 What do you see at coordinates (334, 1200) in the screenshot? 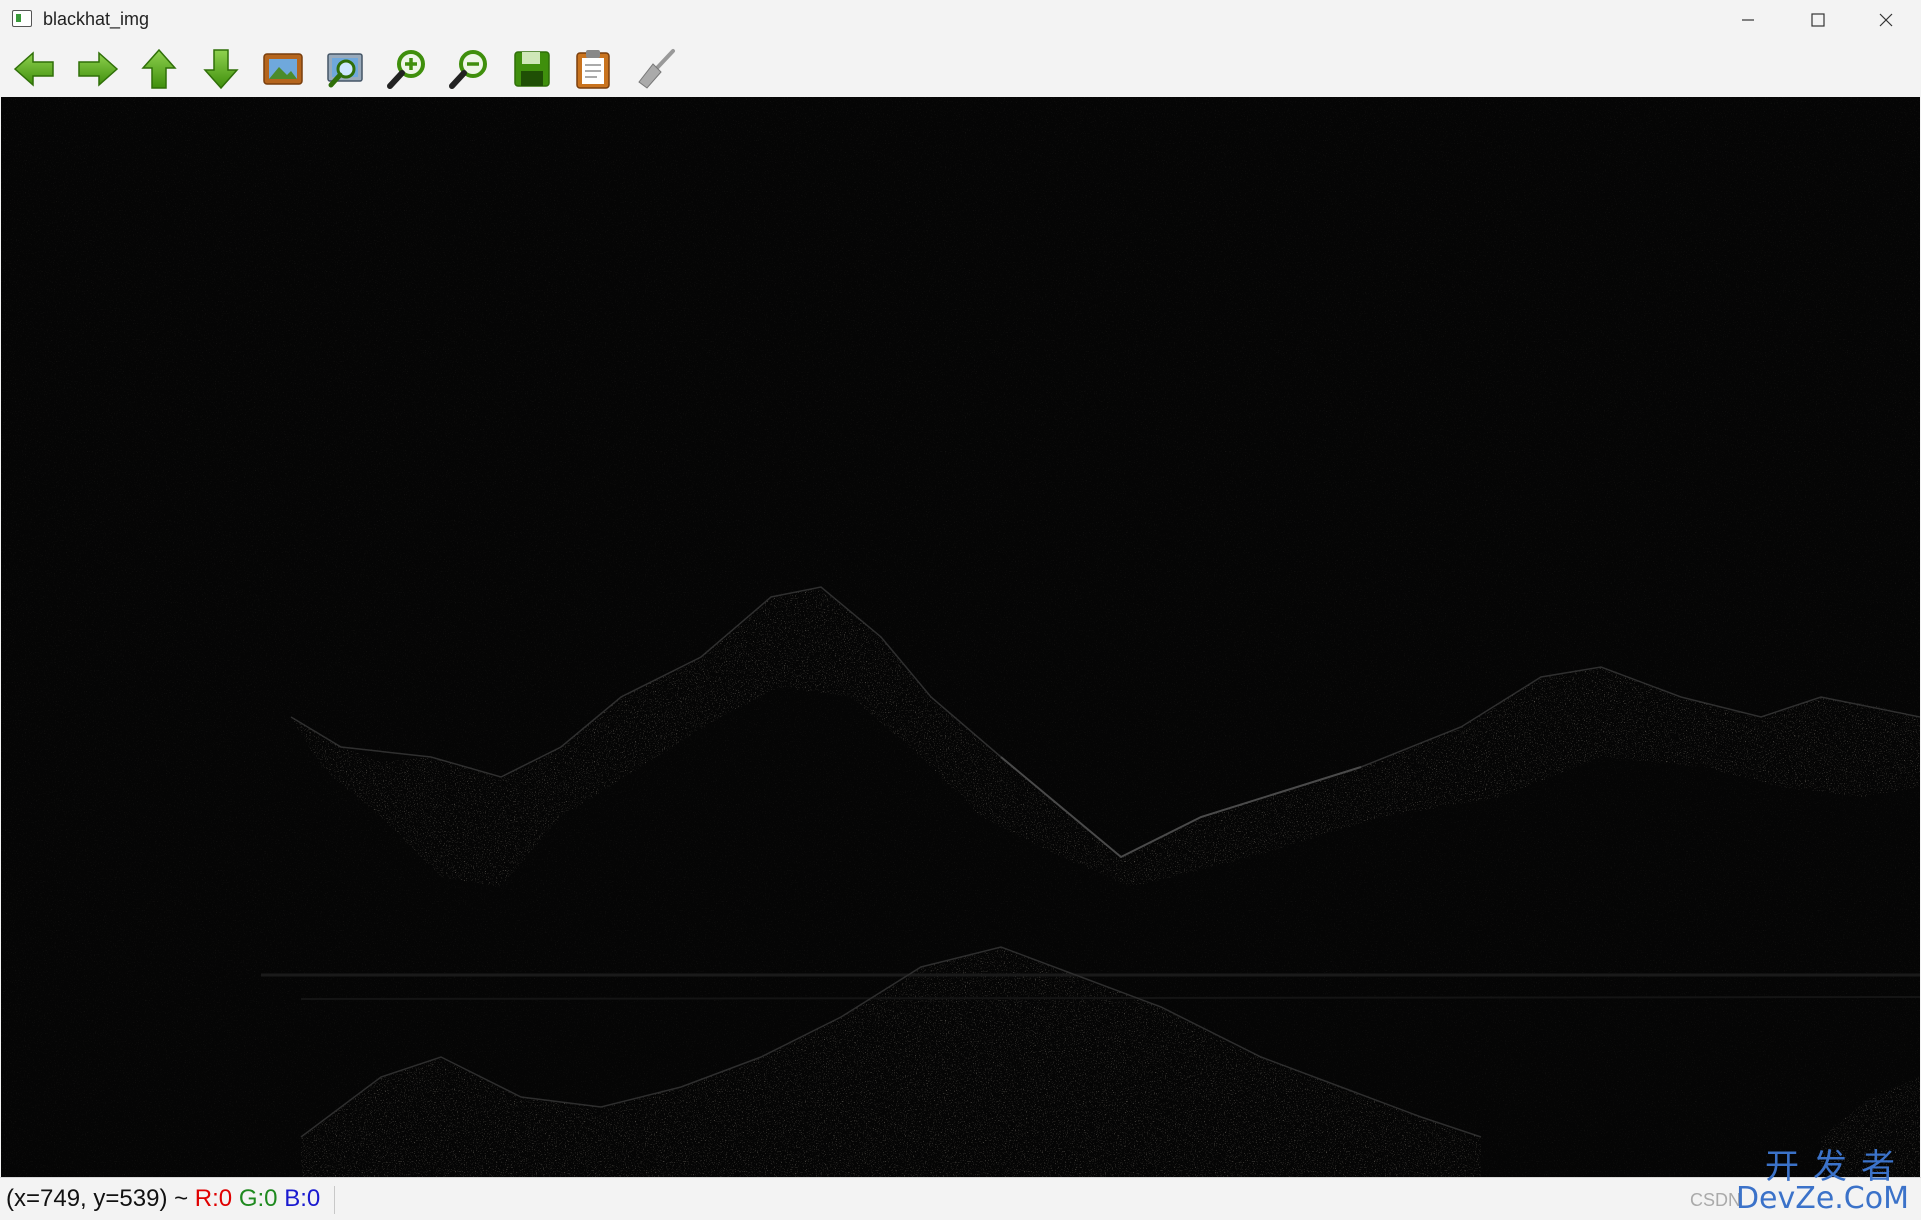
I see `status-divider` at bounding box center [334, 1200].